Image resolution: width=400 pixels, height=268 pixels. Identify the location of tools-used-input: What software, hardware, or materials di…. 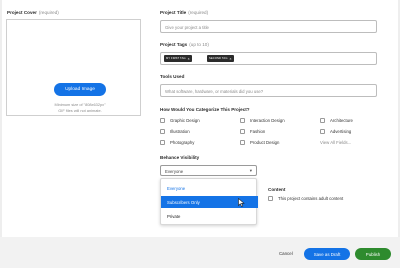
(268, 90).